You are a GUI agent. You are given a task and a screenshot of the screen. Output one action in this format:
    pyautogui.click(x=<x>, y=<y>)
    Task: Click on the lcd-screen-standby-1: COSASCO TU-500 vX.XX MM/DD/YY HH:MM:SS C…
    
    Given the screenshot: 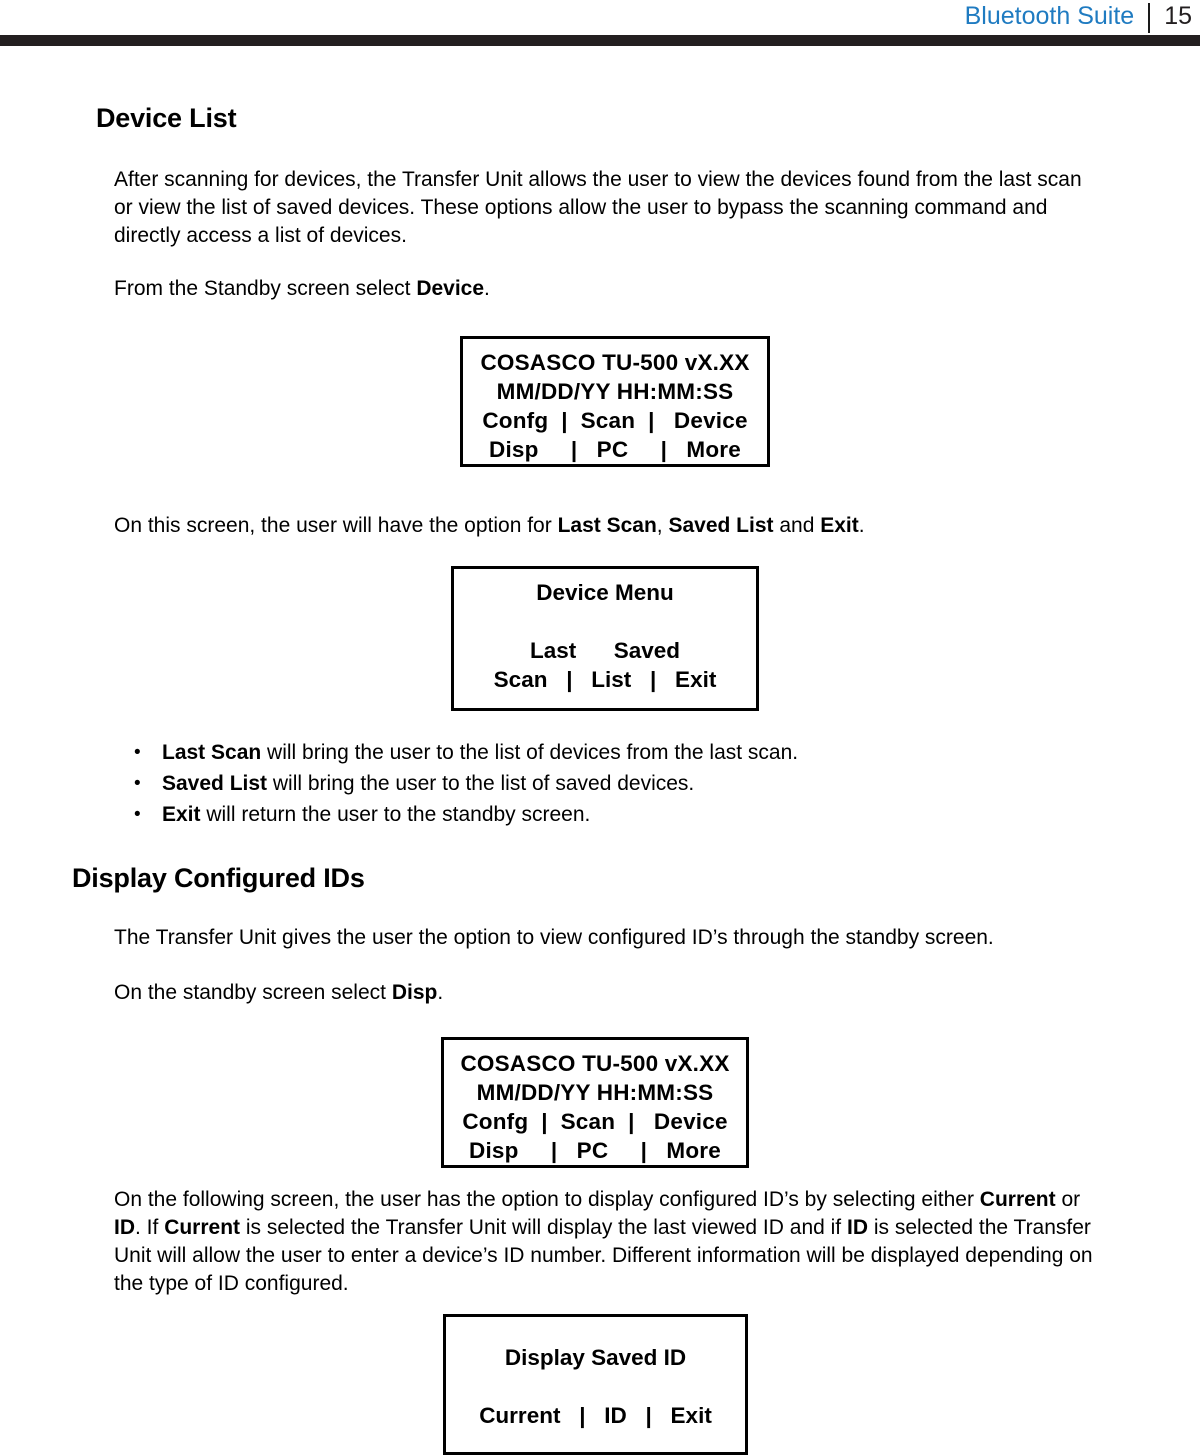 What is the action you would take?
    pyautogui.click(x=615, y=401)
    